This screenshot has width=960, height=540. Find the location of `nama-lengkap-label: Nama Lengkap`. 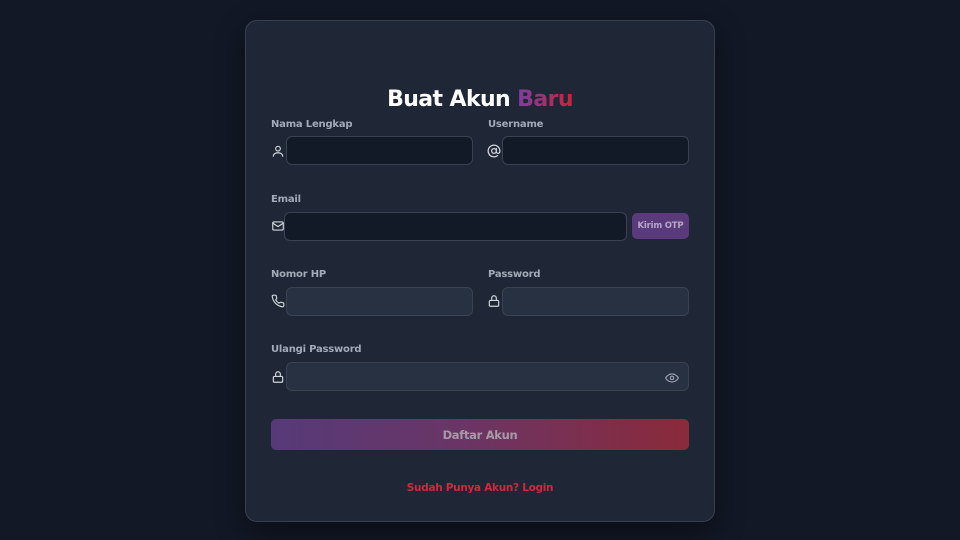

nama-lengkap-label: Nama Lengkap is located at coordinates (312, 124).